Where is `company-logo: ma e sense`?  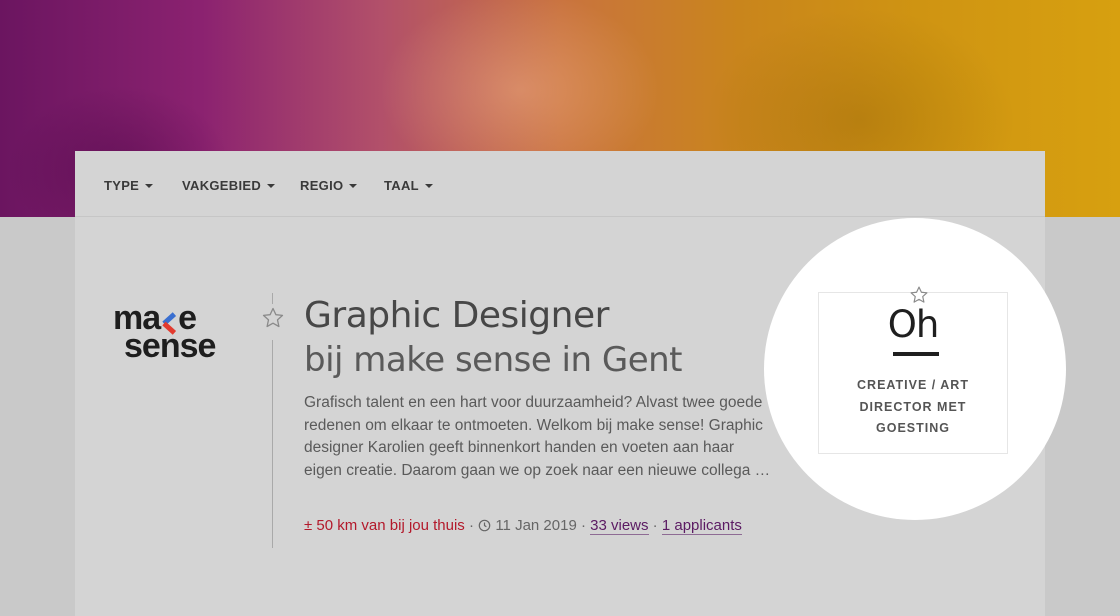
company-logo: ma e sense is located at coordinates (177, 333).